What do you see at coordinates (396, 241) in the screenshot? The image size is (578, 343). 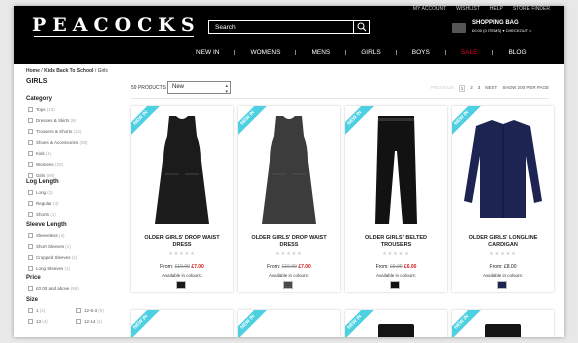 I see `product-name: OLDER GIRLS' BELTED TROUSERS` at bounding box center [396, 241].